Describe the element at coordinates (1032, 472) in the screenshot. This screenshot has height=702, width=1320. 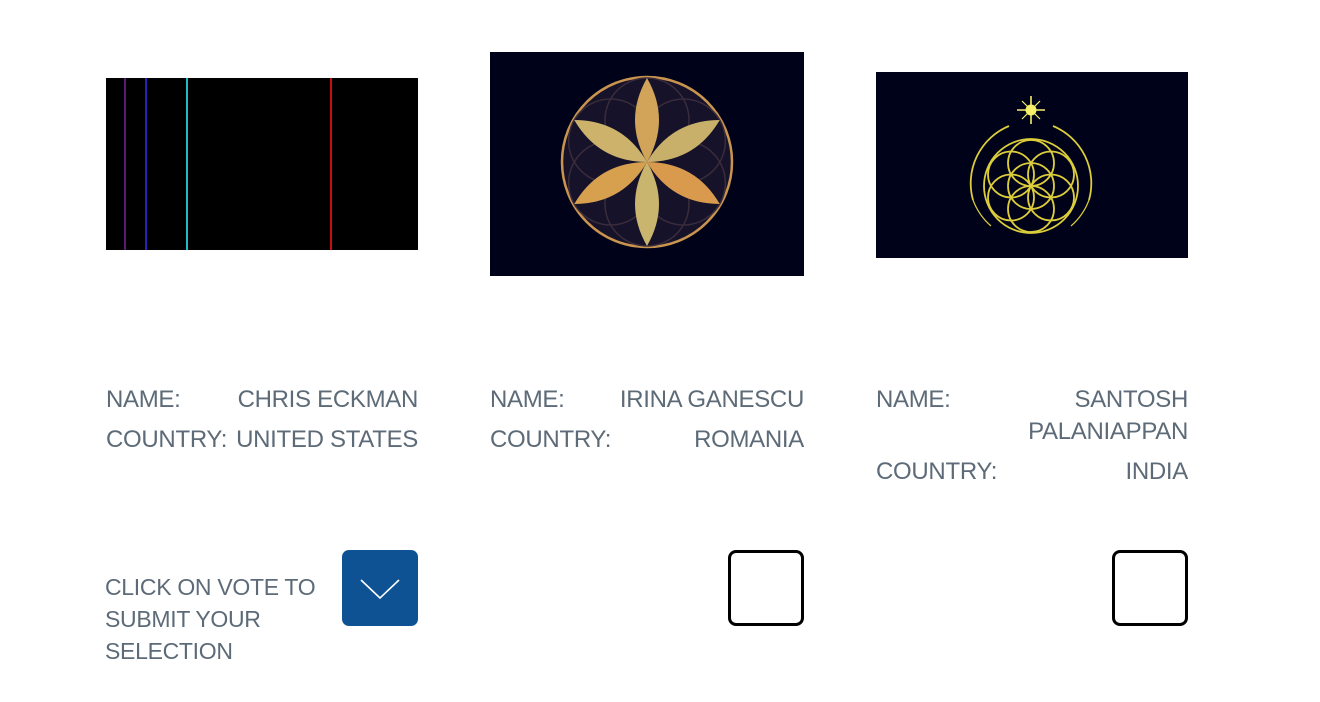
I see `country-row: COUNTRY: INDIA` at that location.